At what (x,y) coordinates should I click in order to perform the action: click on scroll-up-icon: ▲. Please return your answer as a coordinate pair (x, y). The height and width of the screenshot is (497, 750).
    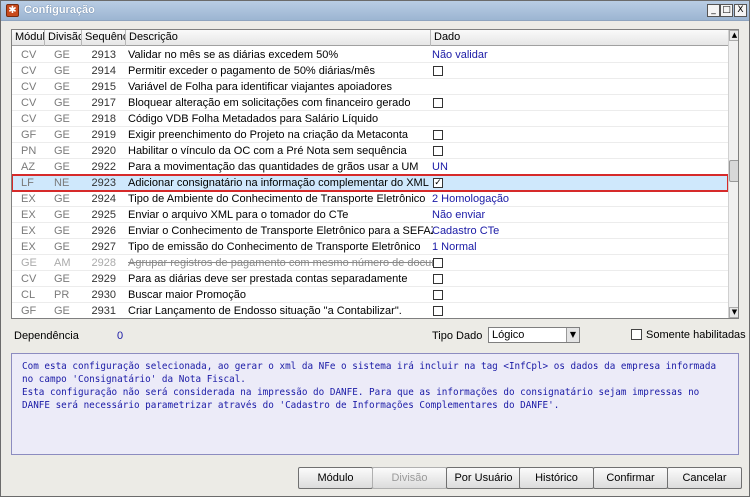
    Looking at the image, I should click on (733, 35).